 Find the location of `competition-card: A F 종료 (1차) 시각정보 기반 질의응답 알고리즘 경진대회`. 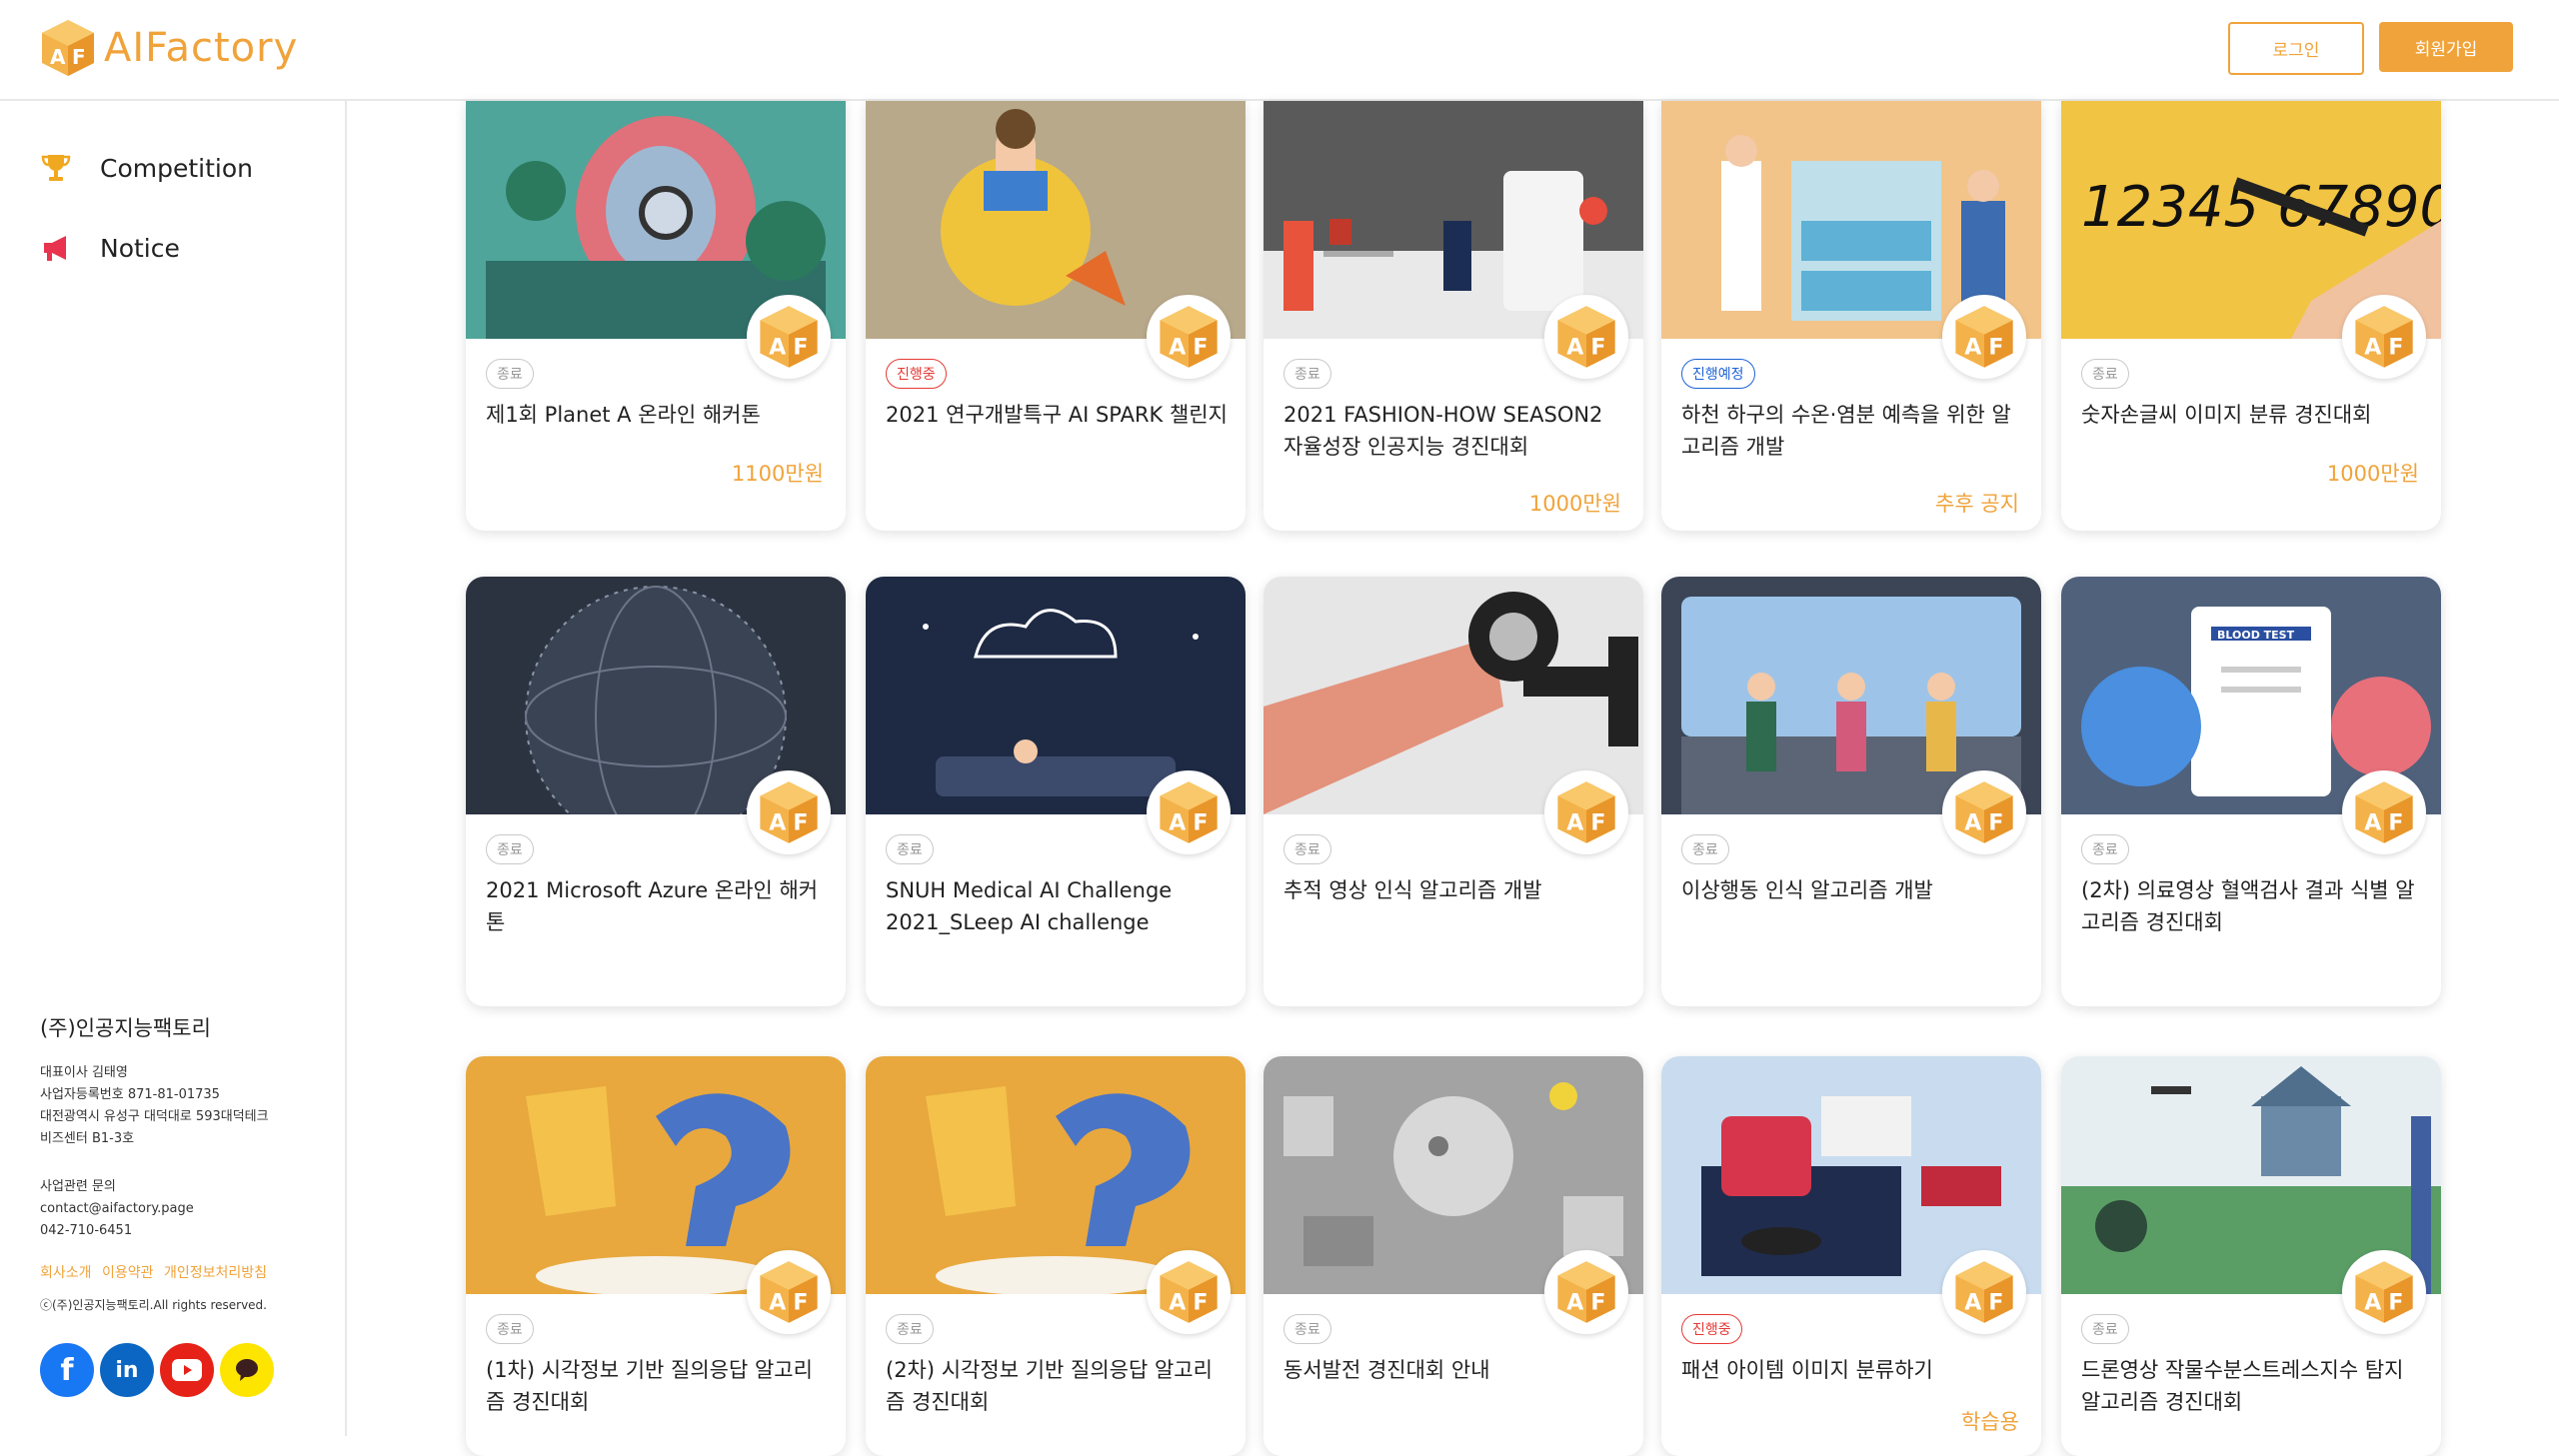

competition-card: A F 종료 (1차) 시각정보 기반 질의응답 알고리즘 경진대회 is located at coordinates (656, 1256).